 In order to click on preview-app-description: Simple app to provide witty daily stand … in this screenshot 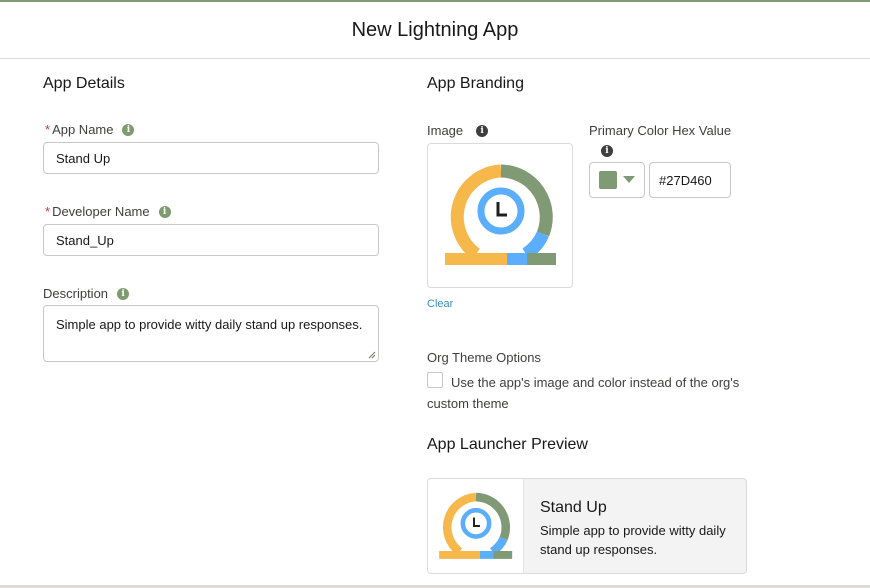, I will do `click(633, 540)`.